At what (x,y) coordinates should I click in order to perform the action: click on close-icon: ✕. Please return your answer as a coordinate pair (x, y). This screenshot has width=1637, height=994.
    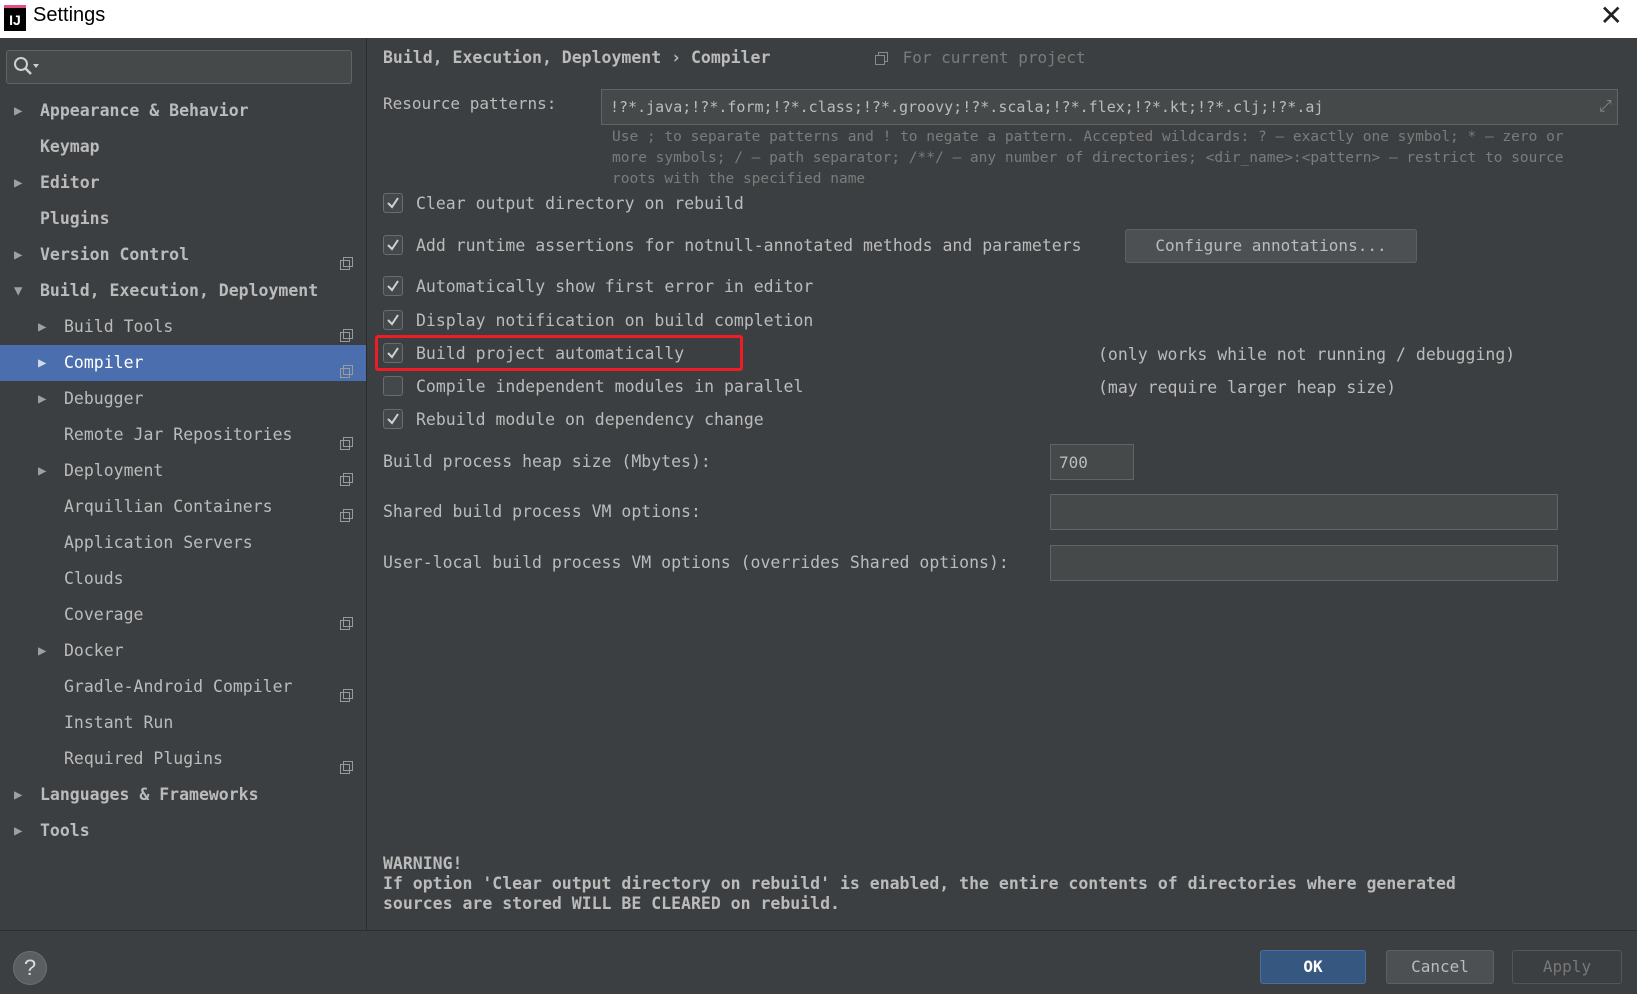
    Looking at the image, I should click on (1611, 16).